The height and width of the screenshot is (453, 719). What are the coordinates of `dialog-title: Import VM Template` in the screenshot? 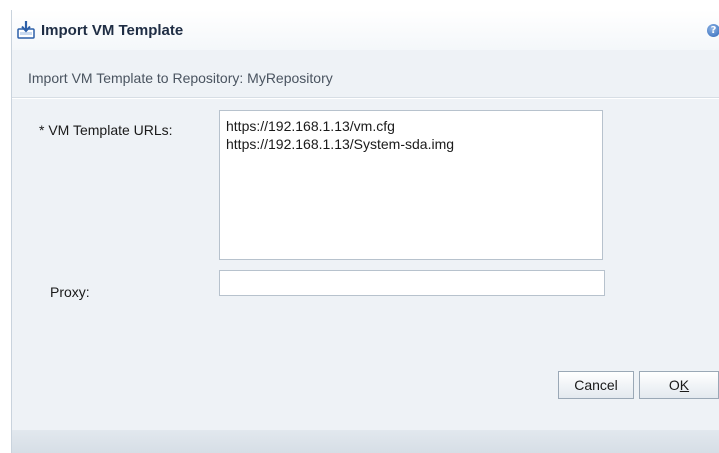 It's located at (112, 30).